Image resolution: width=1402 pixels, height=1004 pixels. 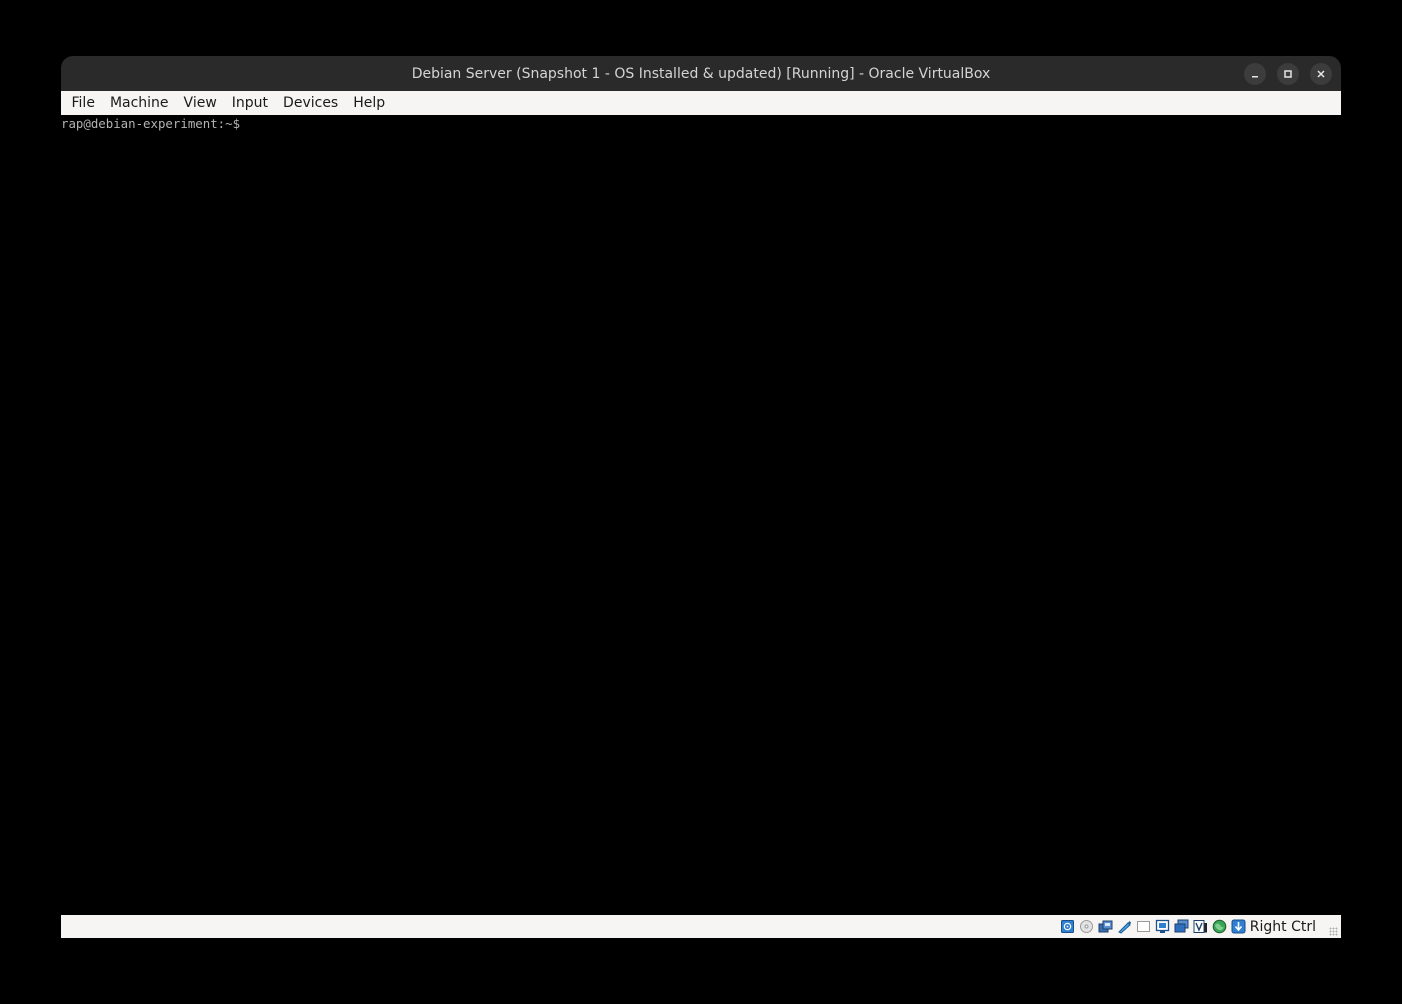 I want to click on shared-folders-icon, so click(x=1162, y=926).